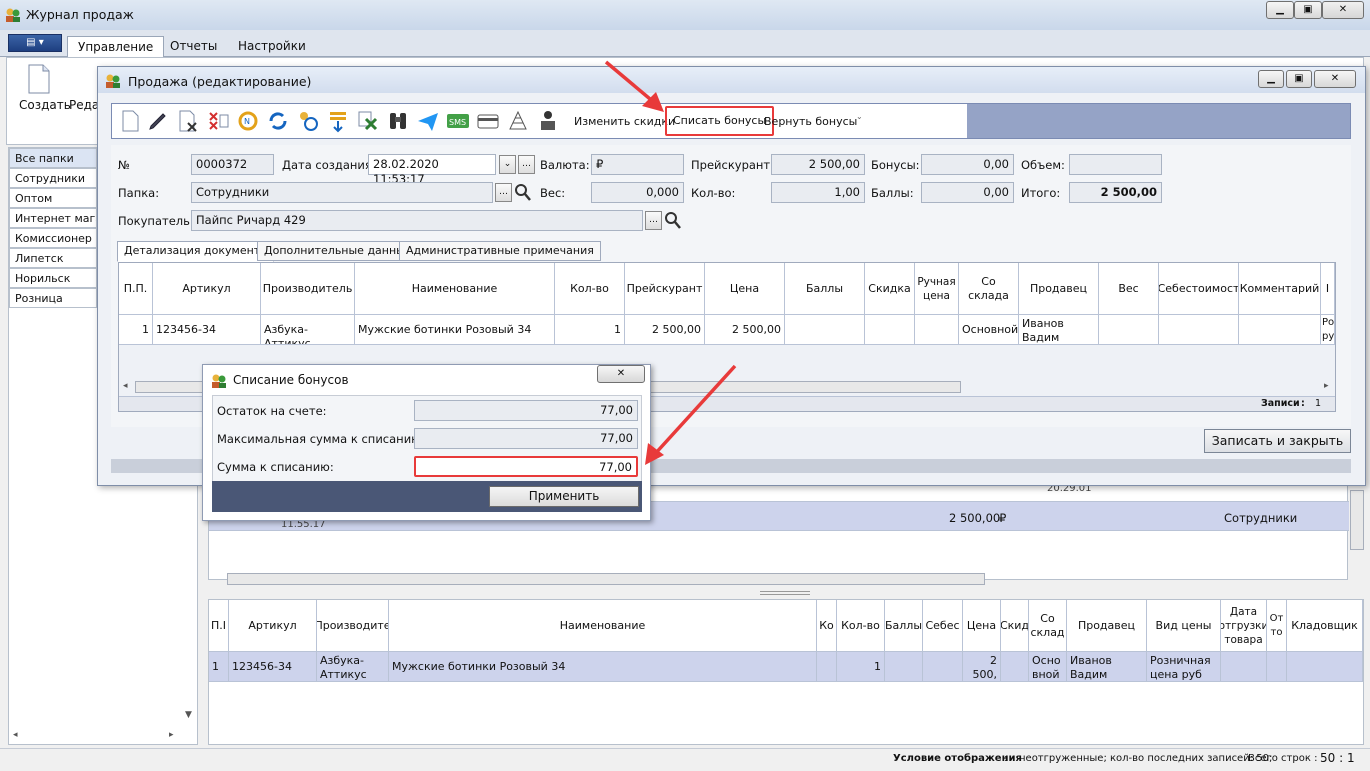 The image size is (1370, 771). I want to click on annotation-arrows, so click(670, 262).